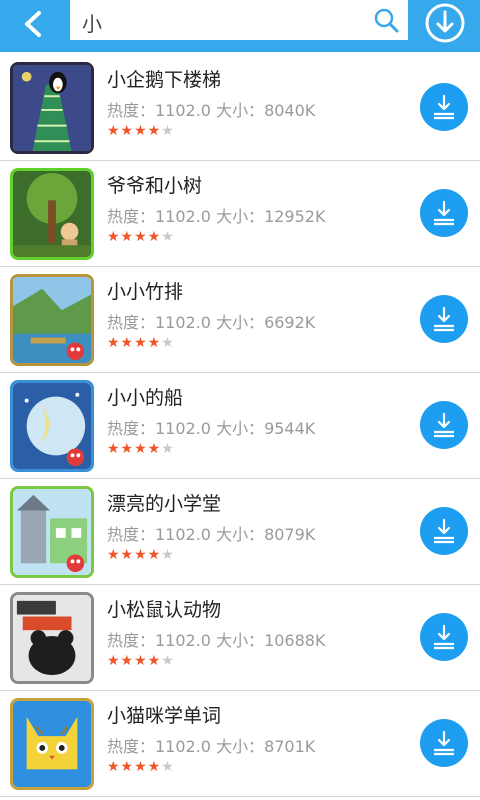 The height and width of the screenshot is (800, 480). Describe the element at coordinates (154, 184) in the screenshot. I see `app-title: 爷爷和小树` at that location.